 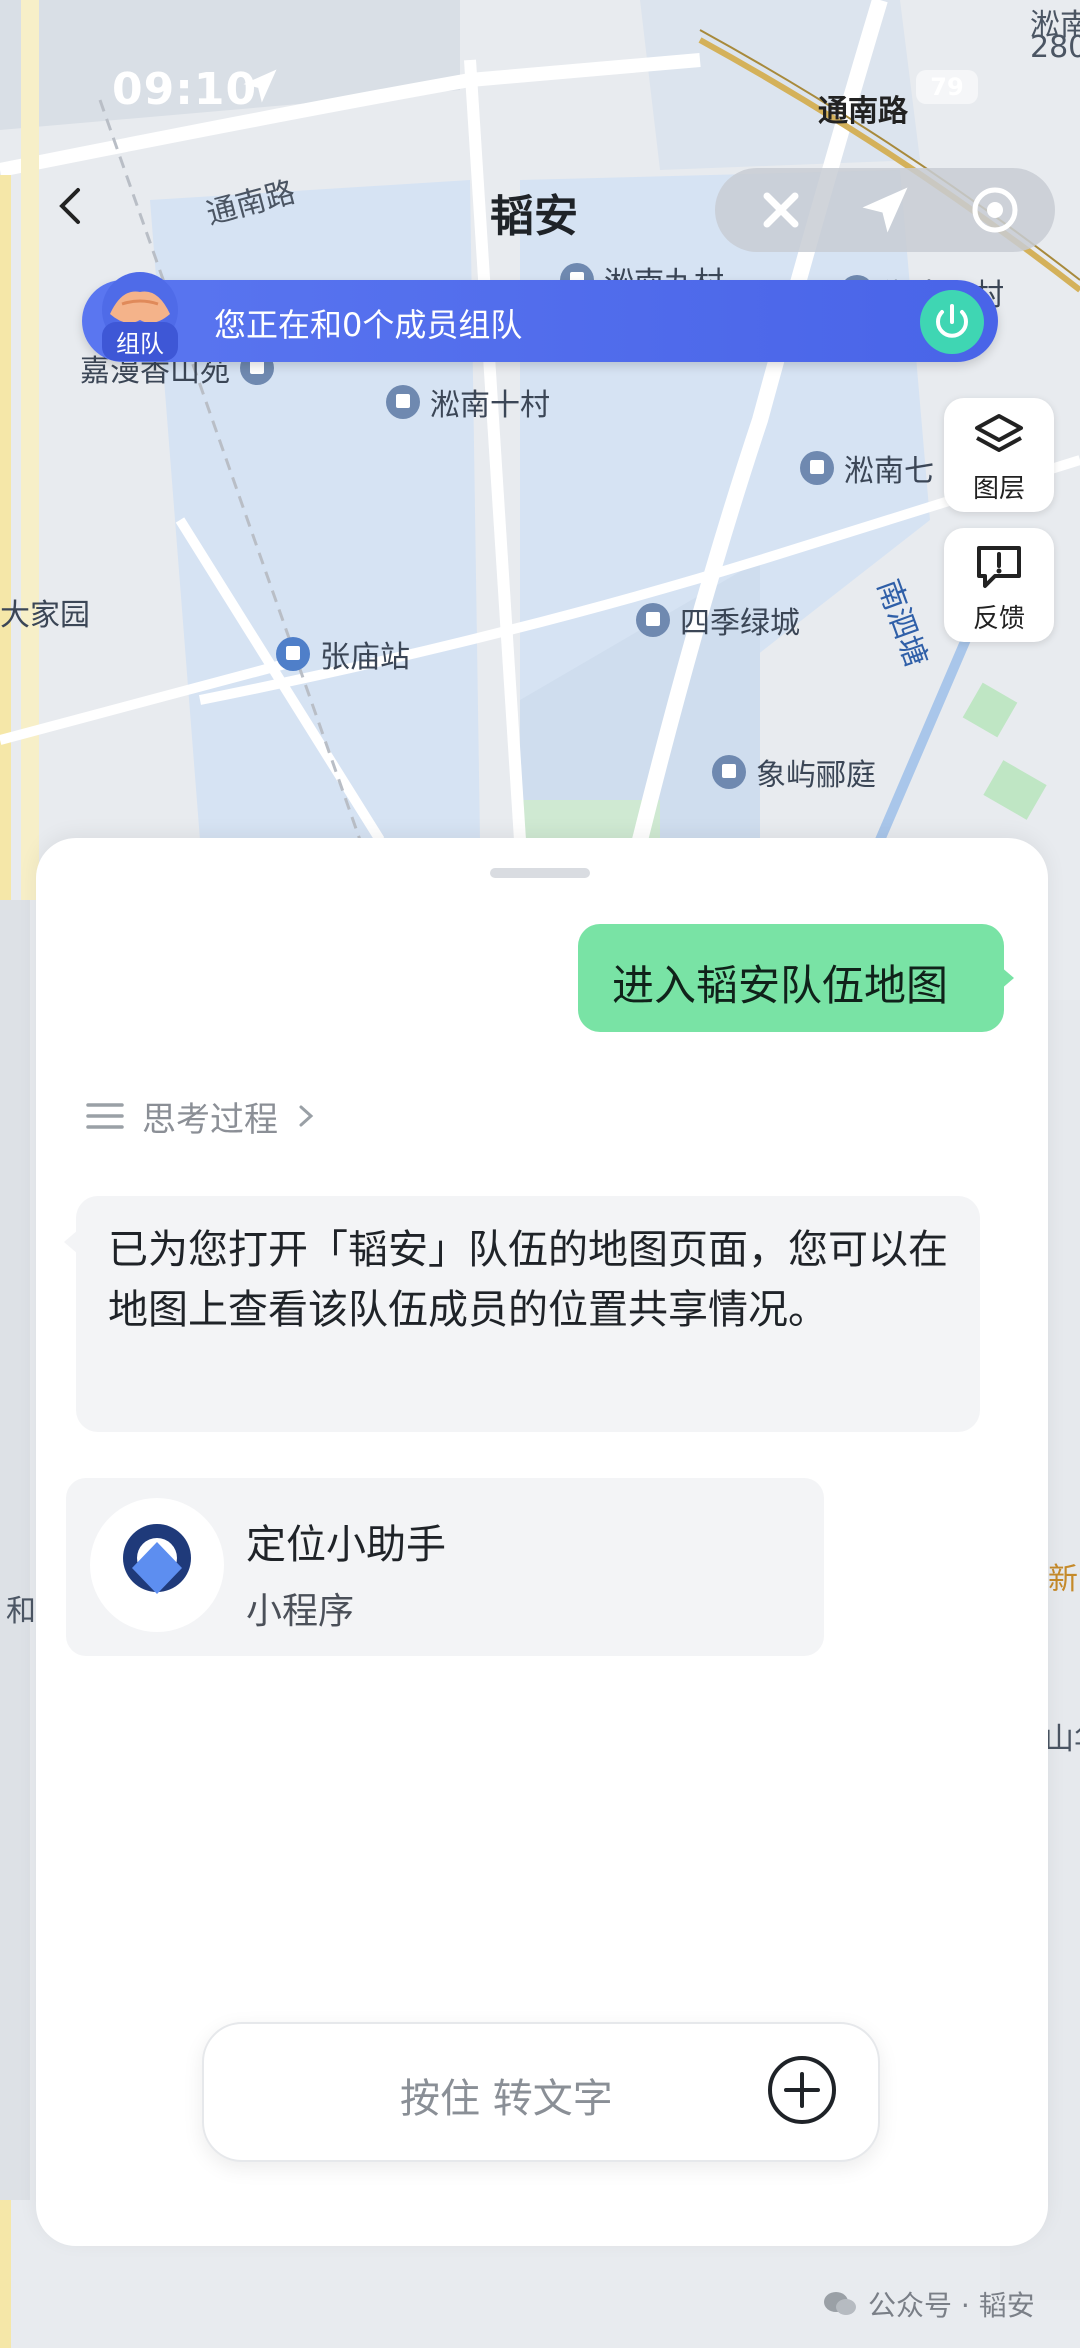 I want to click on plus-icon, so click(x=802, y=2090).